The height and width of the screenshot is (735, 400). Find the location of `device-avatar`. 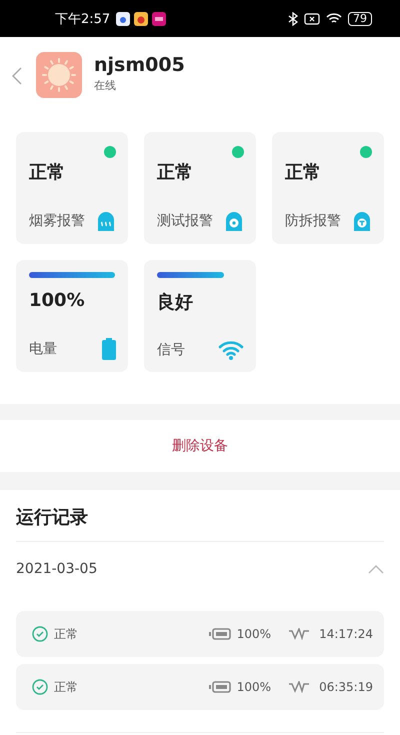

device-avatar is located at coordinates (59, 75).